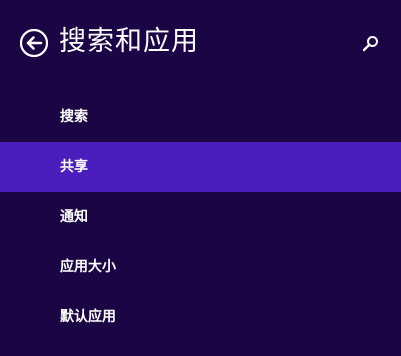 This screenshot has height=356, width=401. I want to click on menu-item-share: 共享, so click(200, 167).